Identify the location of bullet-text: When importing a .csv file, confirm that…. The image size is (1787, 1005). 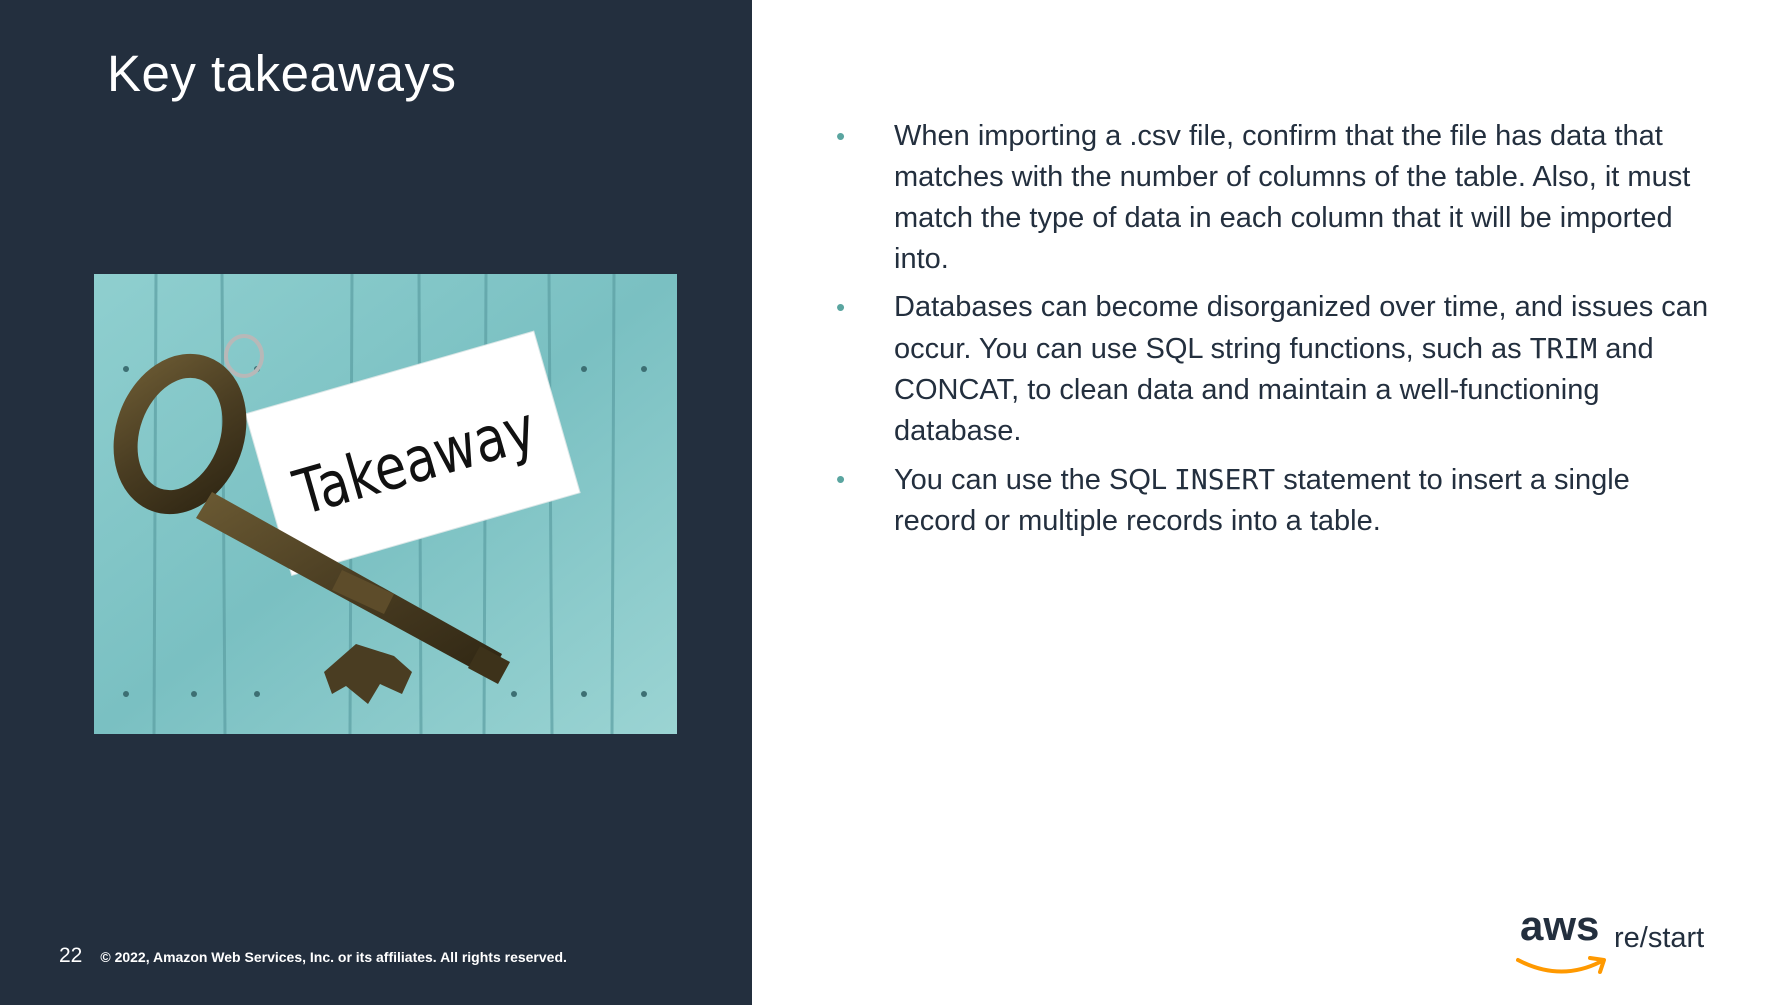
(1292, 197).